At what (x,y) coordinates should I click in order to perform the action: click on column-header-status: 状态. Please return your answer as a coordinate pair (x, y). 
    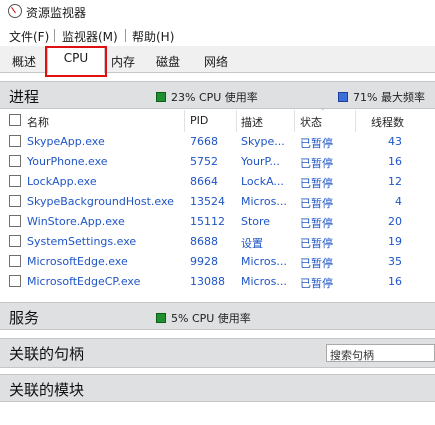
    Looking at the image, I should click on (311, 122).